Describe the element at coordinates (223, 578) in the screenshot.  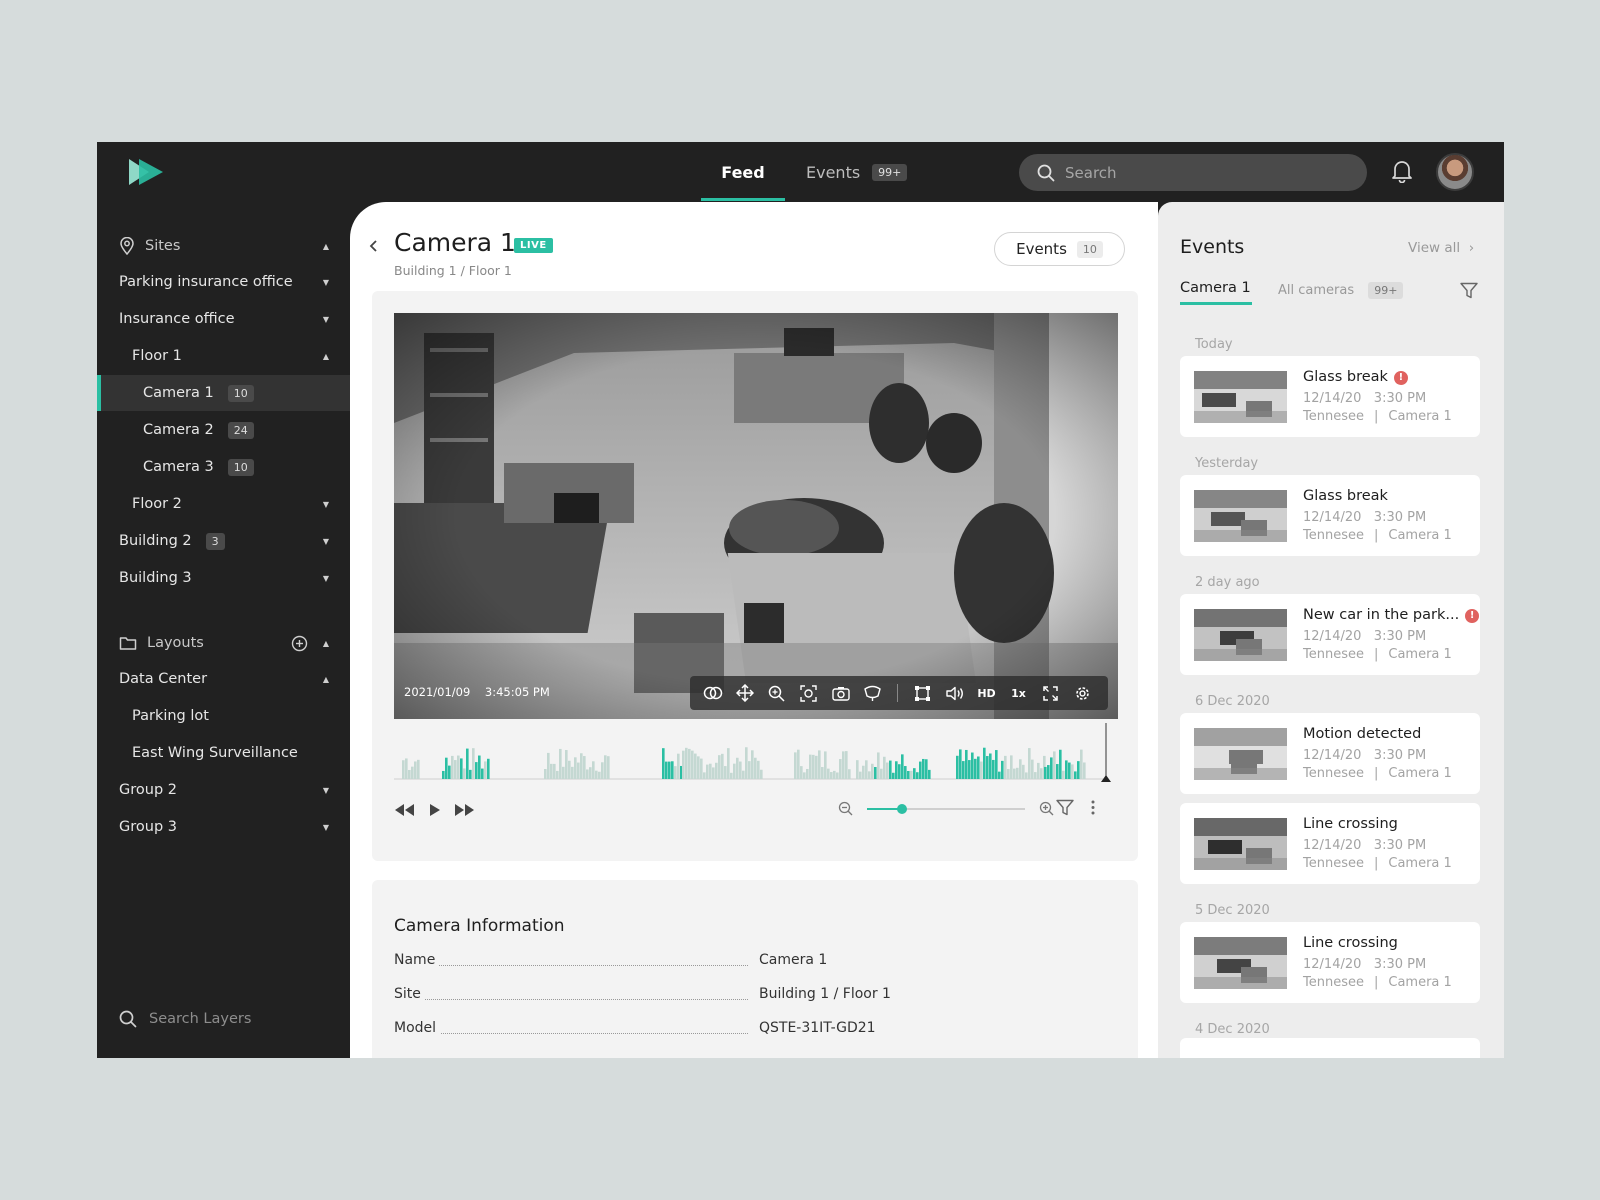
I see `sidebar-item: Building 3 ▼` at that location.